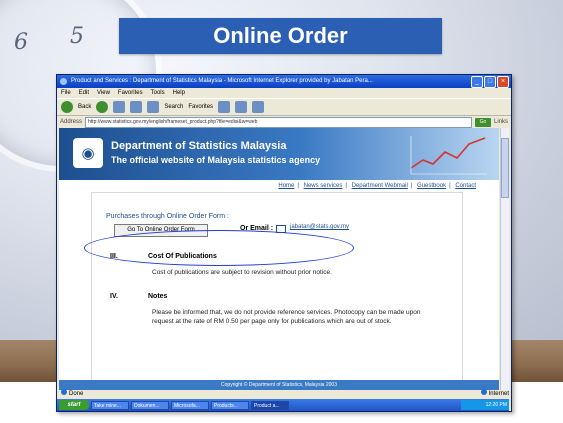 The height and width of the screenshot is (423, 563). What do you see at coordinates (71, 122) in the screenshot?
I see `address-label: Address` at bounding box center [71, 122].